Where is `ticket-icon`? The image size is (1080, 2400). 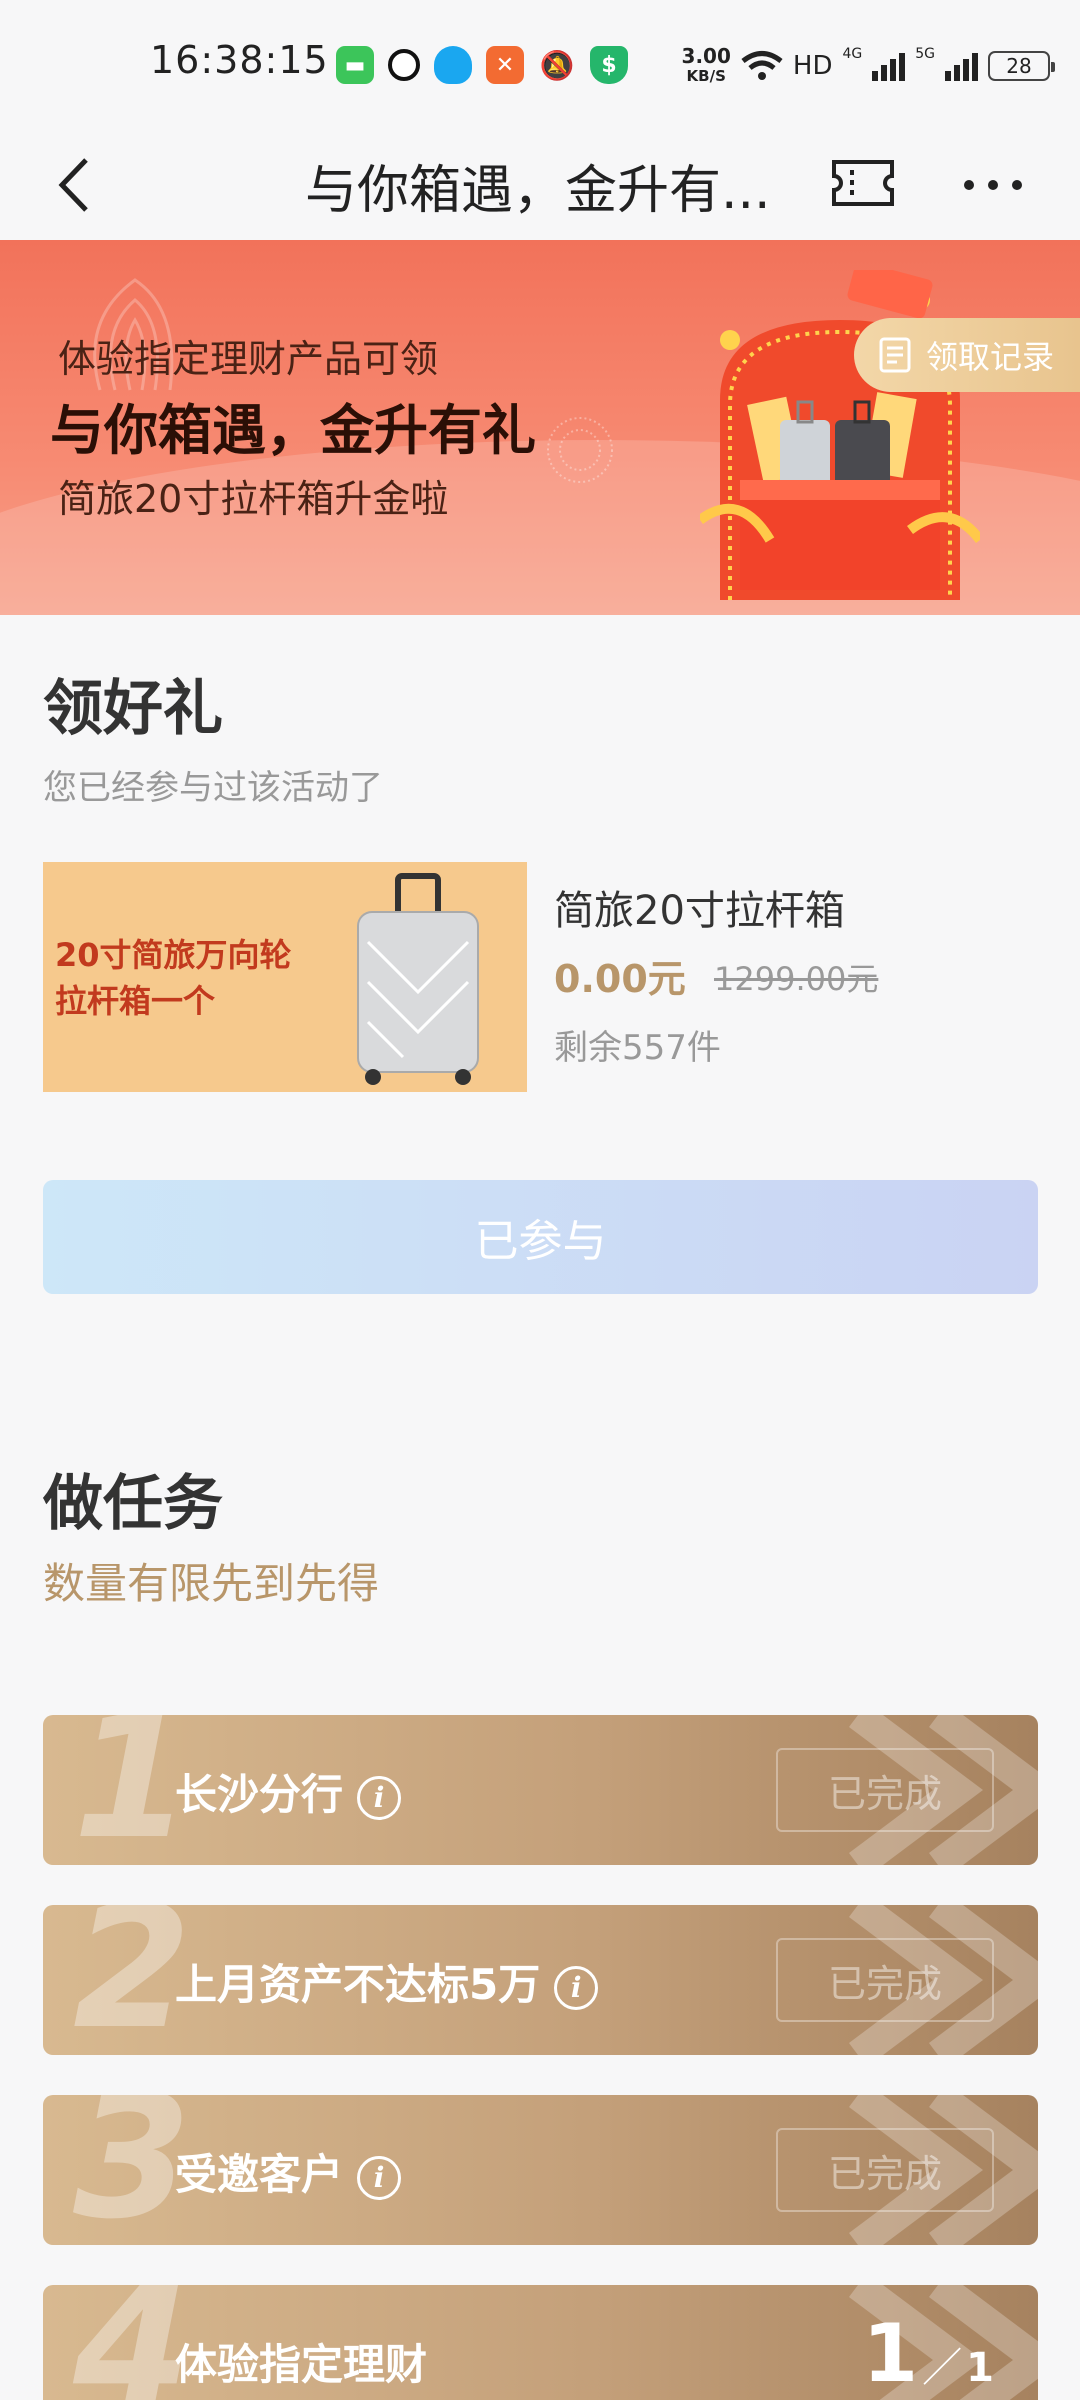 ticket-icon is located at coordinates (863, 183).